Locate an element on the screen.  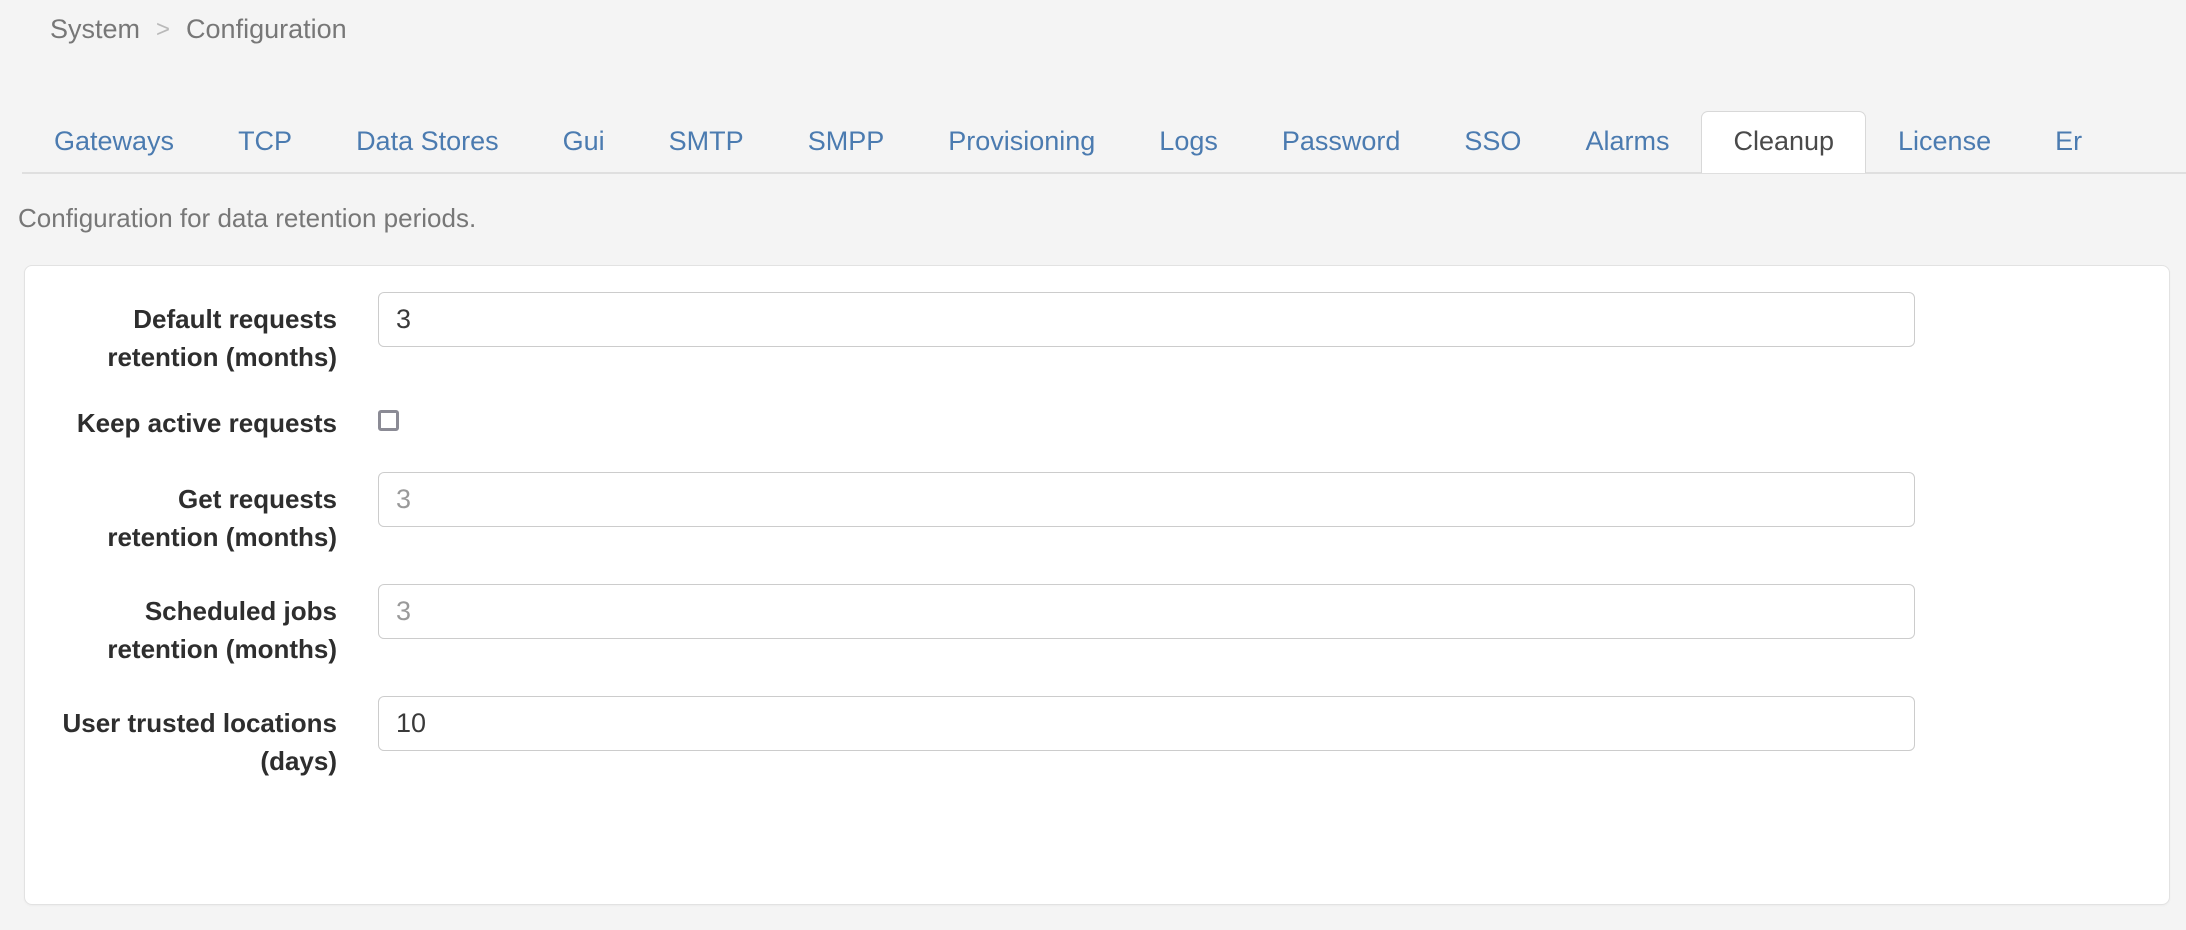
field-wrap-scheduled-jobs-retention is located at coordinates (1253, 611).